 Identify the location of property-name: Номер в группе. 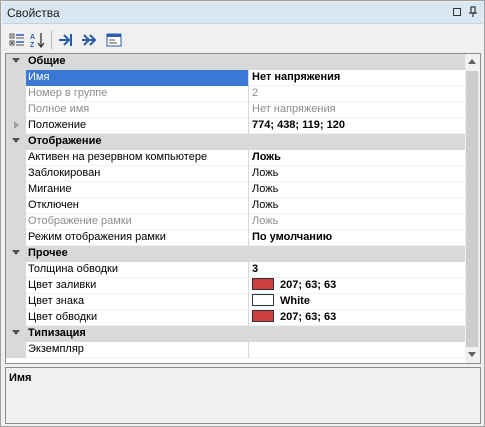
(137, 94).